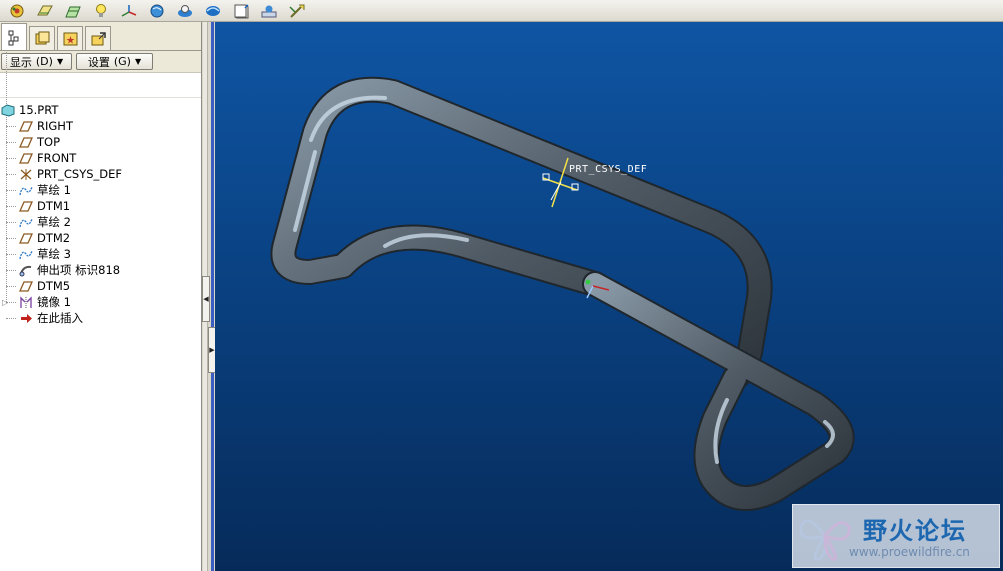  Describe the element at coordinates (44, 11) in the screenshot. I see `datum-planes-icon` at that location.